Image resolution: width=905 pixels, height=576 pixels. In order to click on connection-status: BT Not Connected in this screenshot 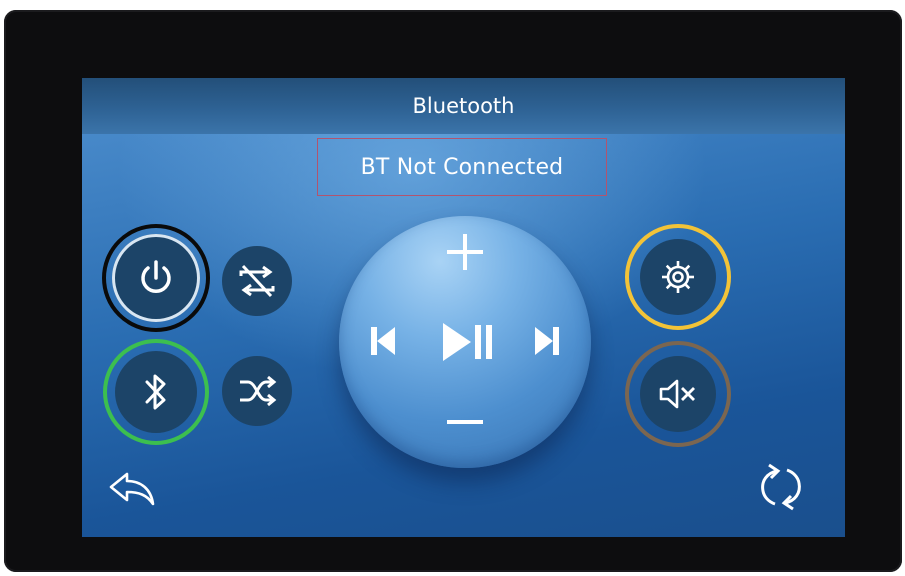, I will do `click(462, 167)`.